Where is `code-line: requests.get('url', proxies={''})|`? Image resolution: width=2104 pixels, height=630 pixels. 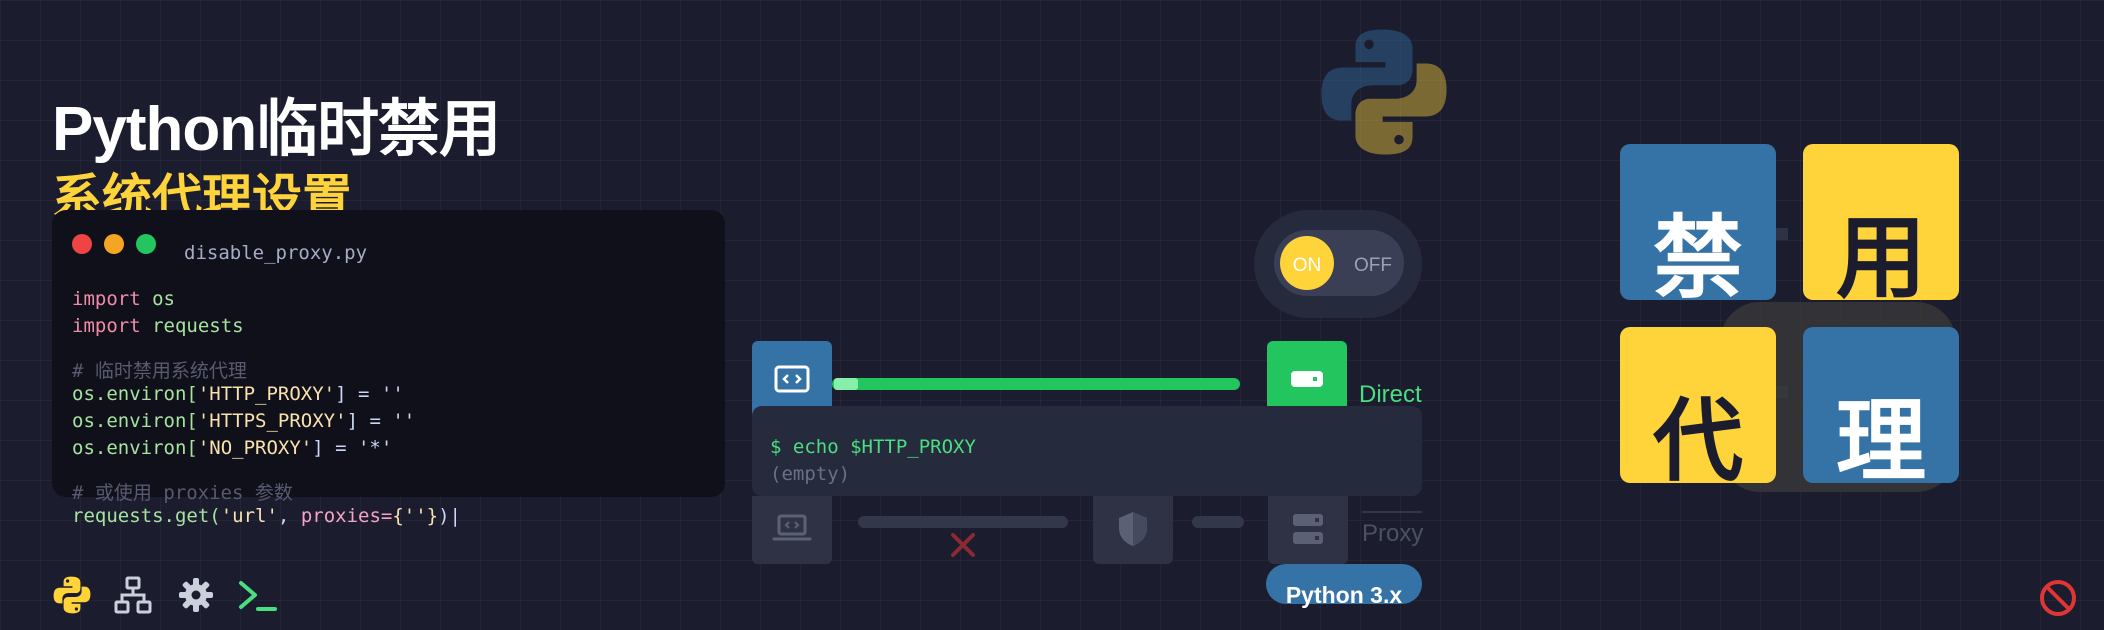 code-line: requests.get('url', proxies={''})| is located at coordinates (266, 516).